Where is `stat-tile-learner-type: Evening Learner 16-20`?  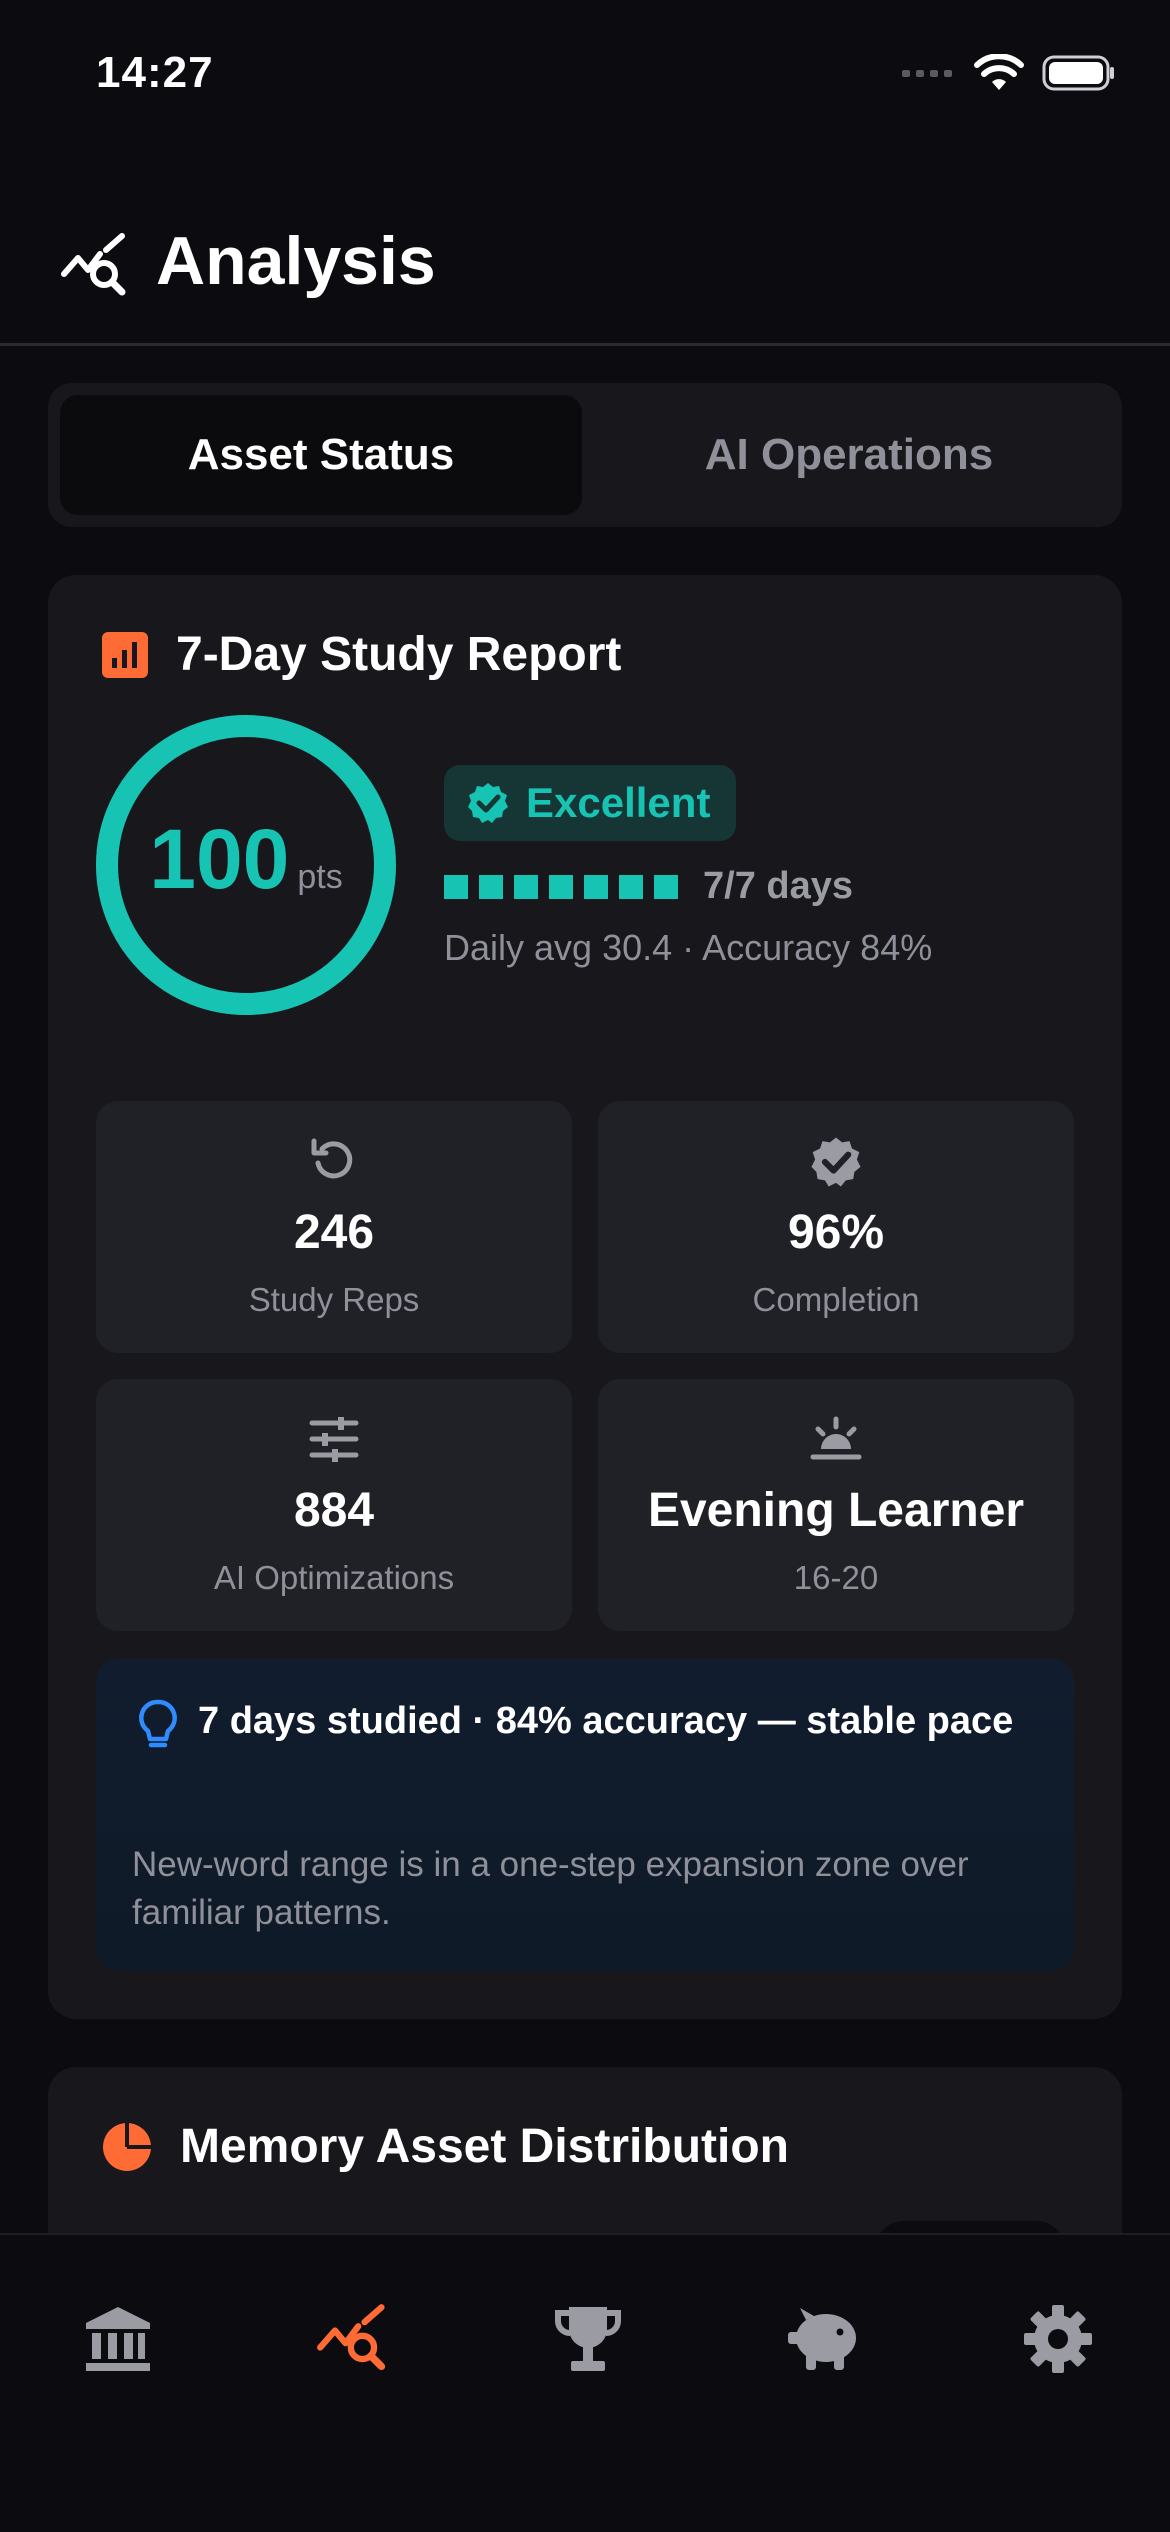
stat-tile-learner-type: Evening Learner 16-20 is located at coordinates (836, 1505).